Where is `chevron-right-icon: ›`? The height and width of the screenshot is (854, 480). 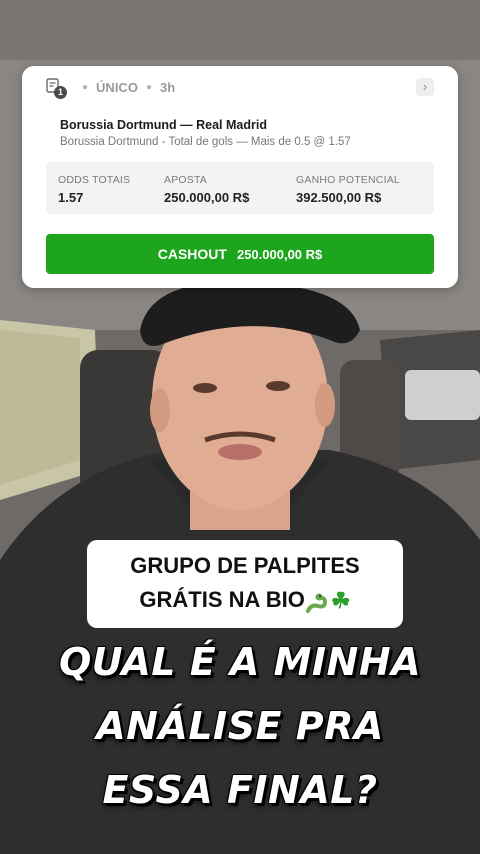 chevron-right-icon: › is located at coordinates (425, 87).